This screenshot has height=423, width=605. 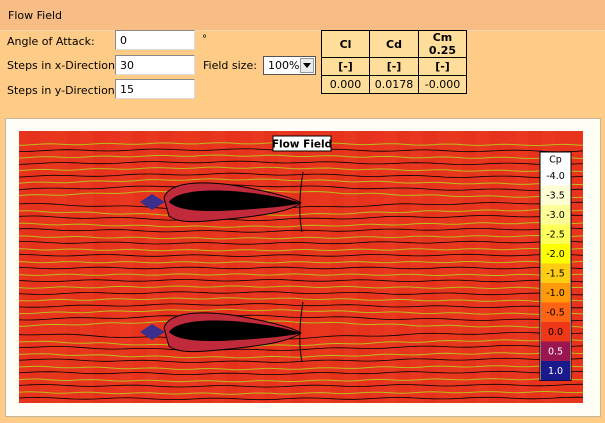 What do you see at coordinates (345, 84) in the screenshot?
I see `cl-value: 0.000` at bounding box center [345, 84].